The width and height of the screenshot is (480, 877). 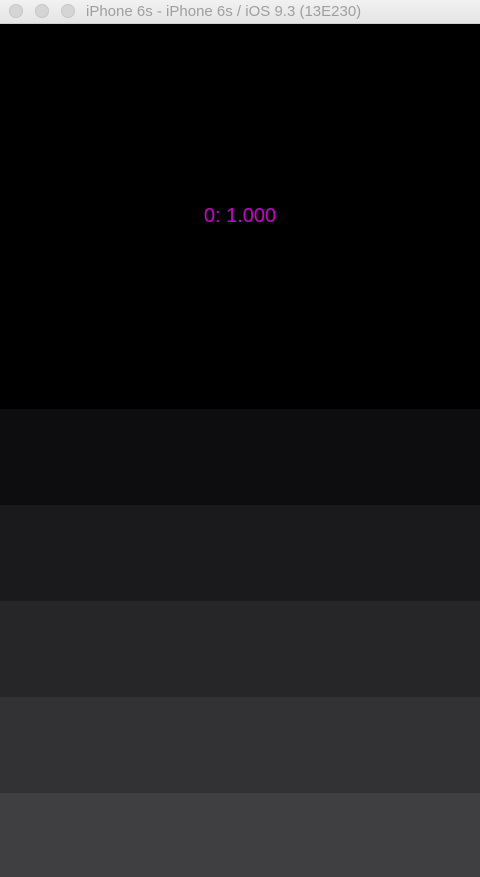 I want to click on hero-value-label: 0: 1.000, so click(x=240, y=216).